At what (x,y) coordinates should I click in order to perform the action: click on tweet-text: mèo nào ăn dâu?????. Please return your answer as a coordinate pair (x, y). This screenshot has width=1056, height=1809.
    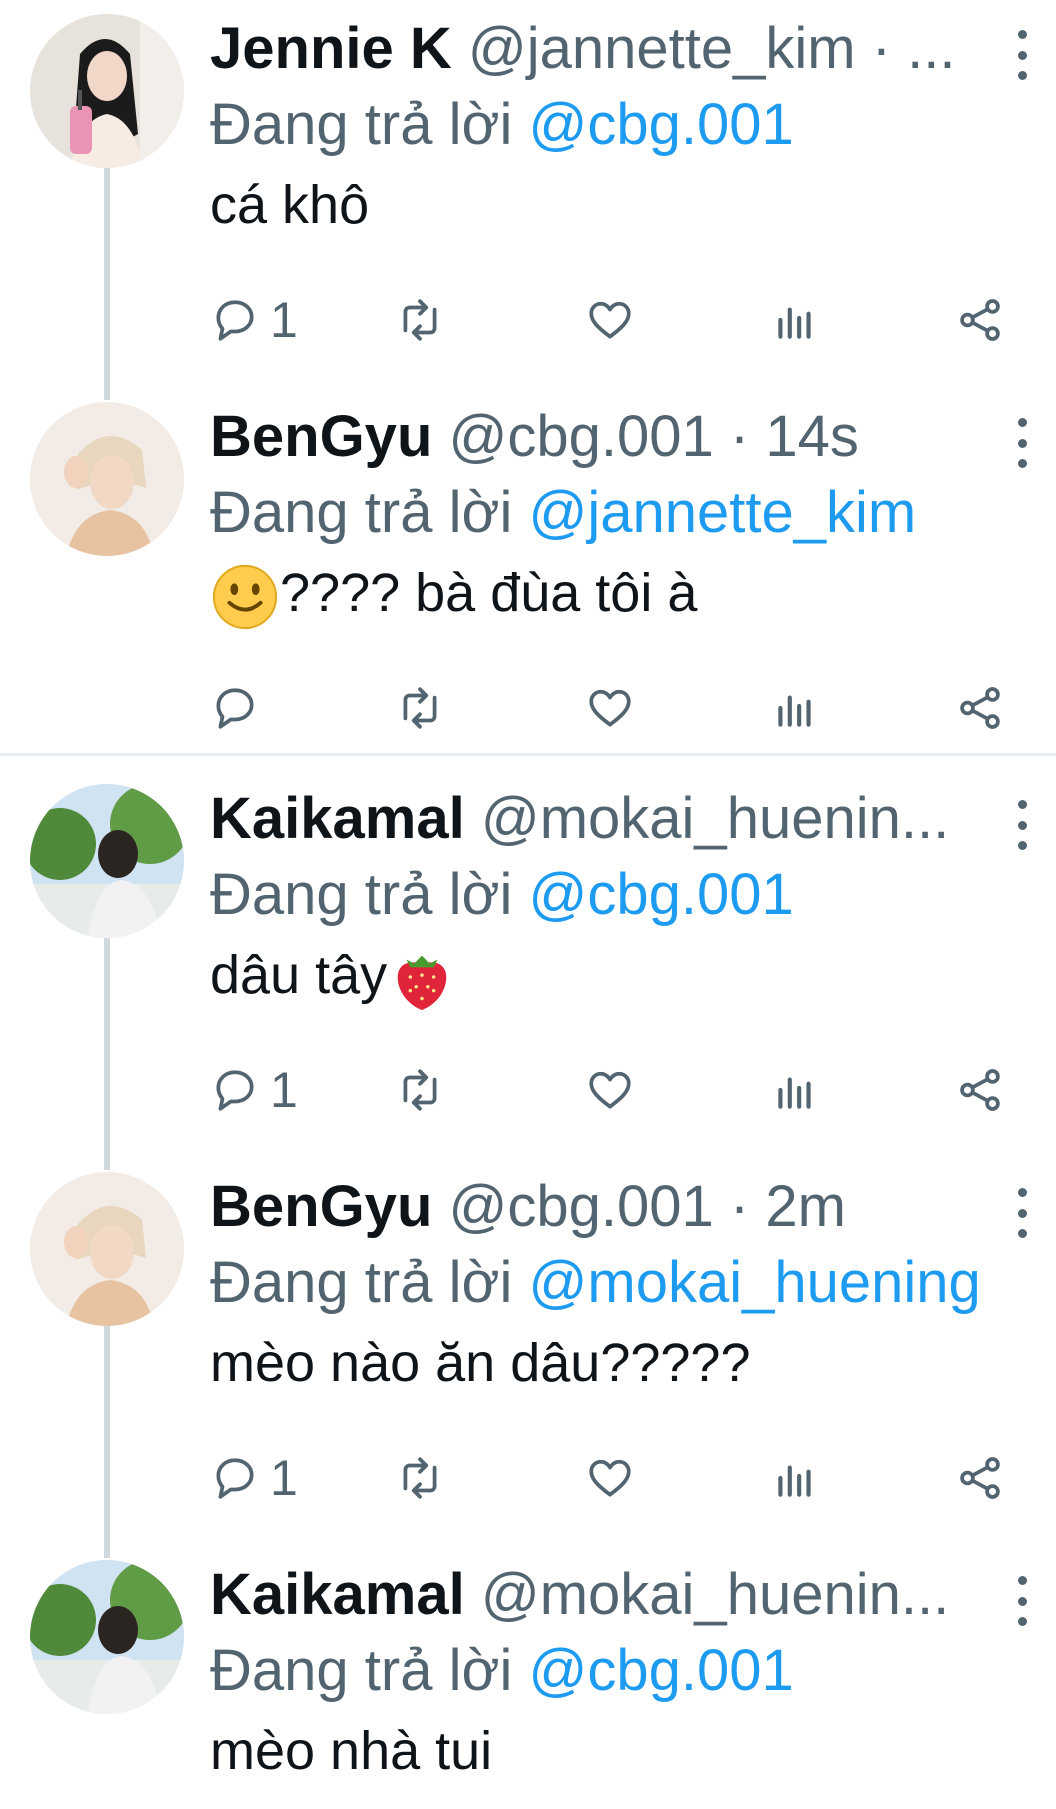
    Looking at the image, I should click on (480, 1363).